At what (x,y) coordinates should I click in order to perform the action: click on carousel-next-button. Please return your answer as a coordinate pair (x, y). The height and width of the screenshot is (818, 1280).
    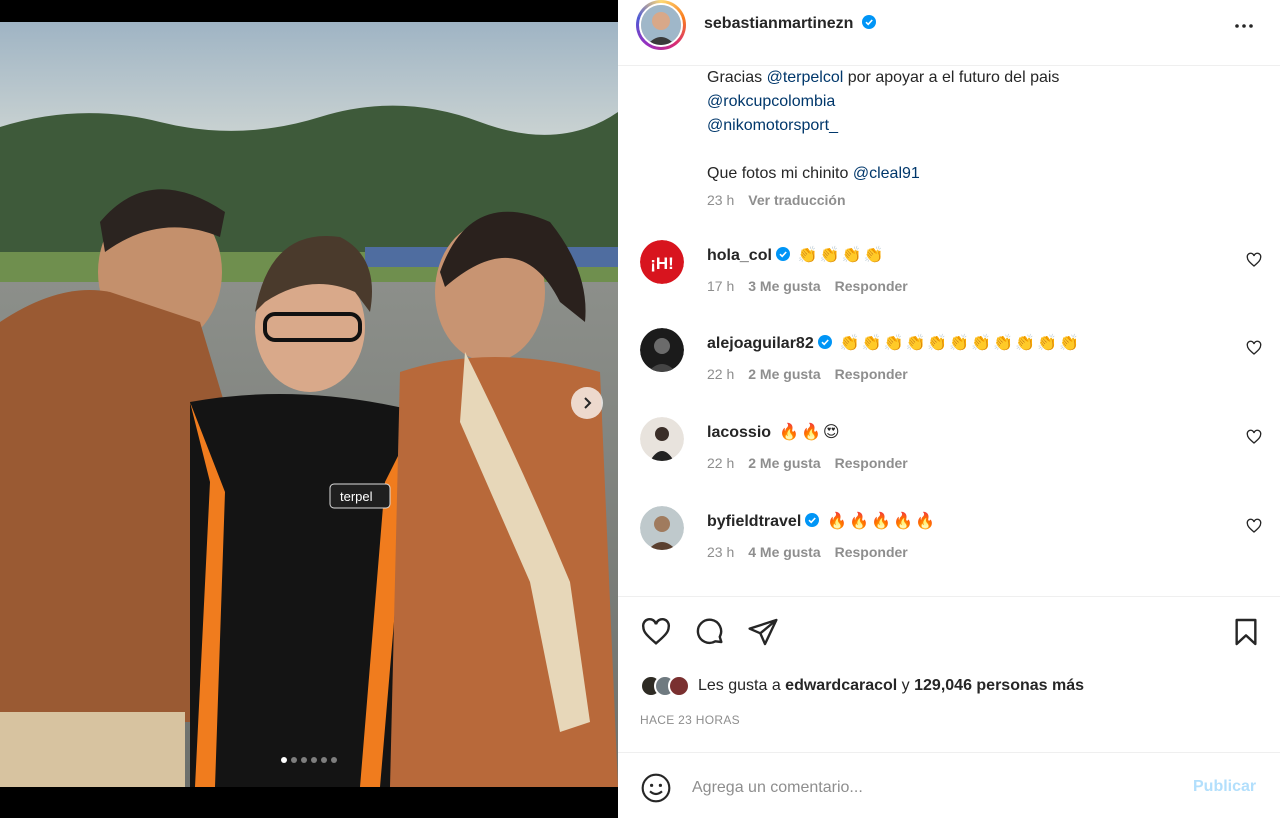
    Looking at the image, I should click on (587, 403).